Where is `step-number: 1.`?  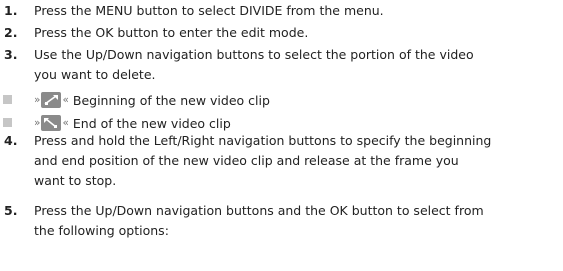 step-number: 1. is located at coordinates (11, 10).